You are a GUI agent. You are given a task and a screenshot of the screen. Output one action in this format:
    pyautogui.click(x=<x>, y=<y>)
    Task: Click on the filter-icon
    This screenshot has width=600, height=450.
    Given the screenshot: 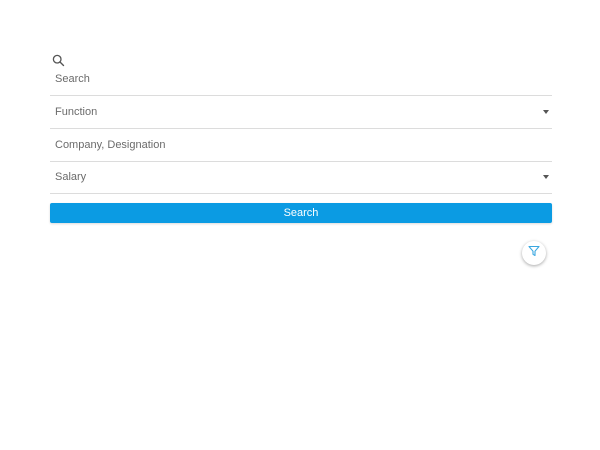 What is the action you would take?
    pyautogui.click(x=534, y=253)
    